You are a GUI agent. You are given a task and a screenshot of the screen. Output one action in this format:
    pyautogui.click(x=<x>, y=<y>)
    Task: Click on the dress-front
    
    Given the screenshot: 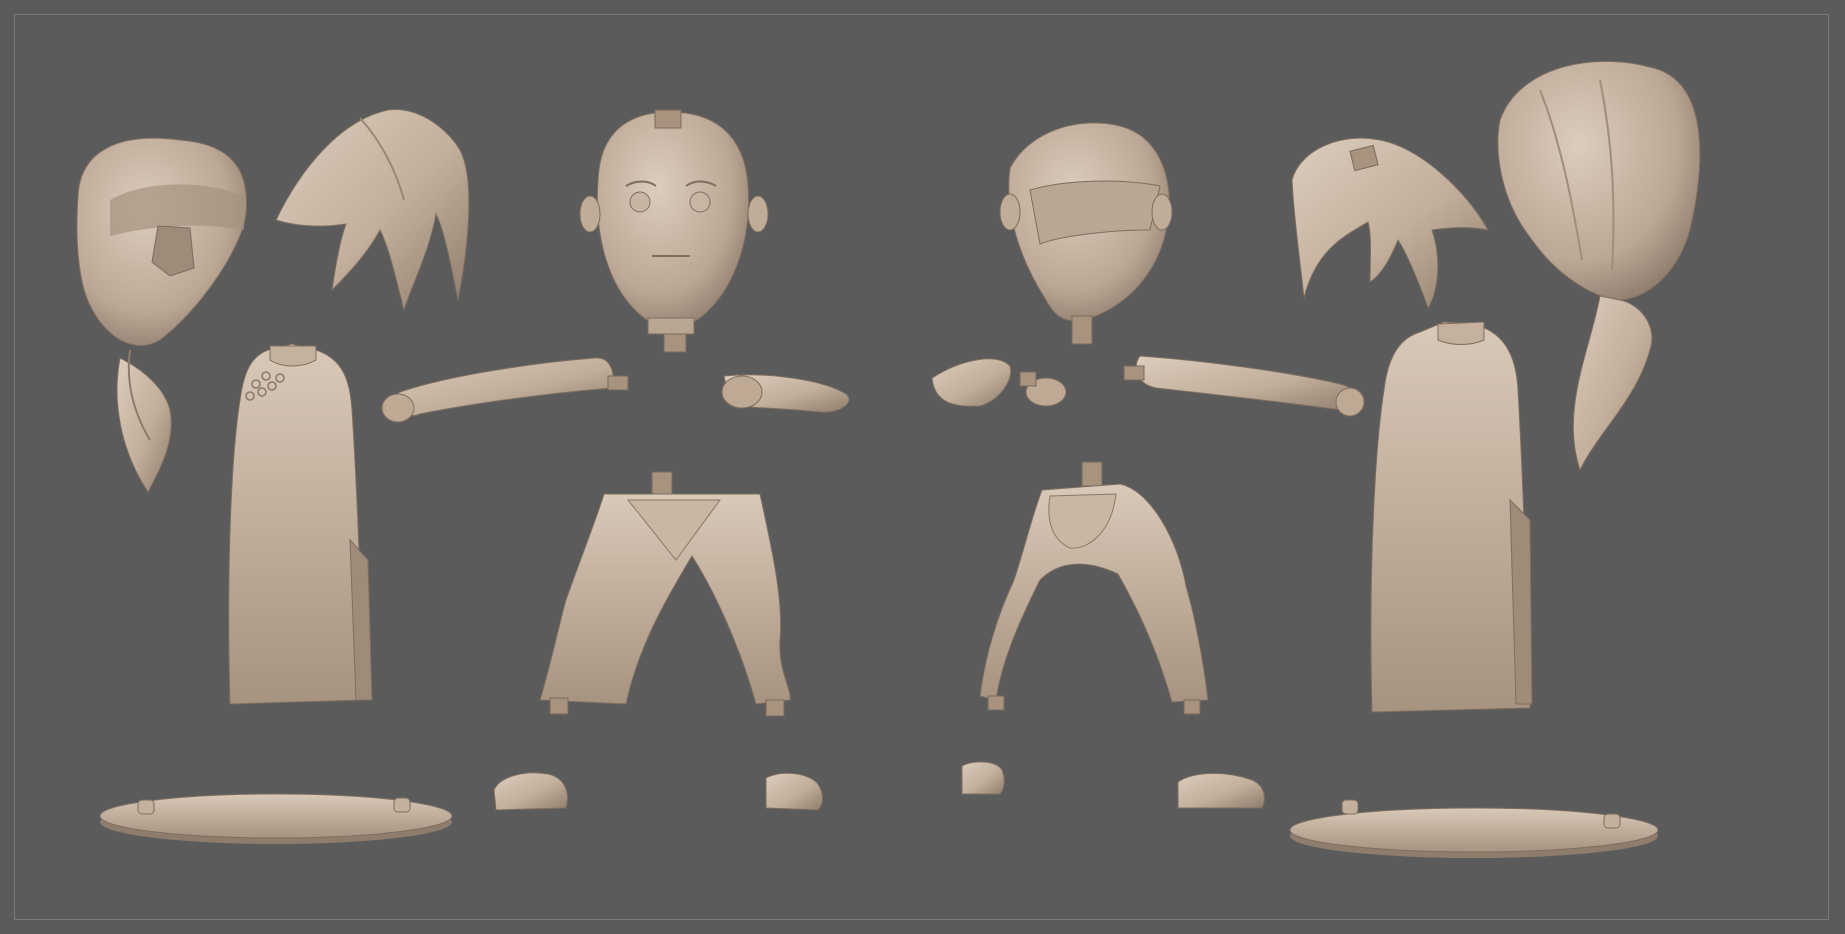 What is the action you would take?
    pyautogui.click(x=300, y=524)
    